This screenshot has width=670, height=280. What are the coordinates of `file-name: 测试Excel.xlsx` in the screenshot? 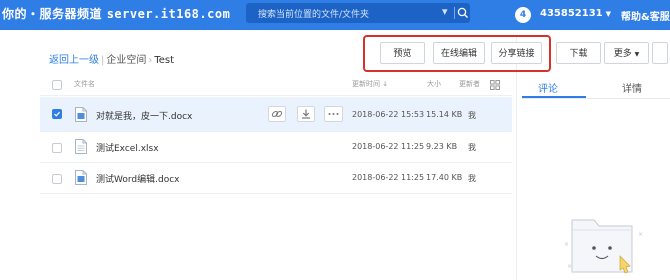 It's located at (127, 147).